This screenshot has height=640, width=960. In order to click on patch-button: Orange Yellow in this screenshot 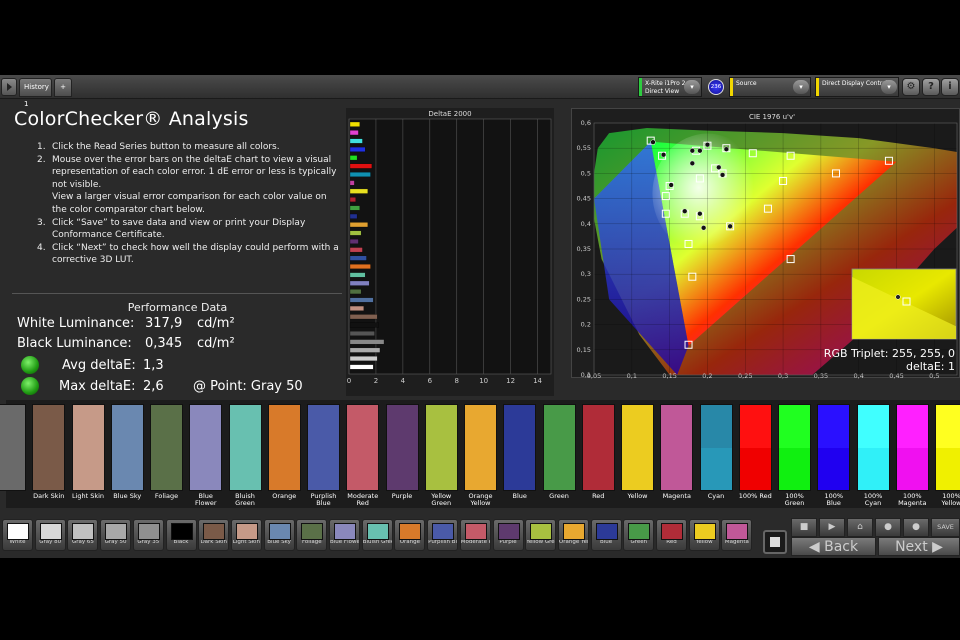, I will do `click(573, 535)`.